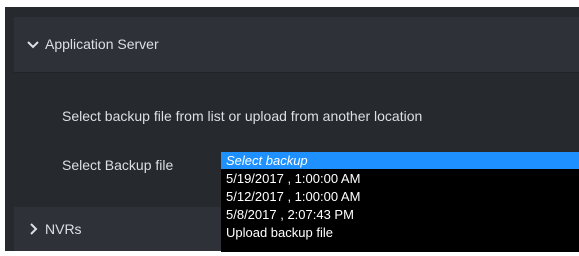 The height and width of the screenshot is (256, 579). I want to click on application-server-title: Application Server, so click(102, 44).